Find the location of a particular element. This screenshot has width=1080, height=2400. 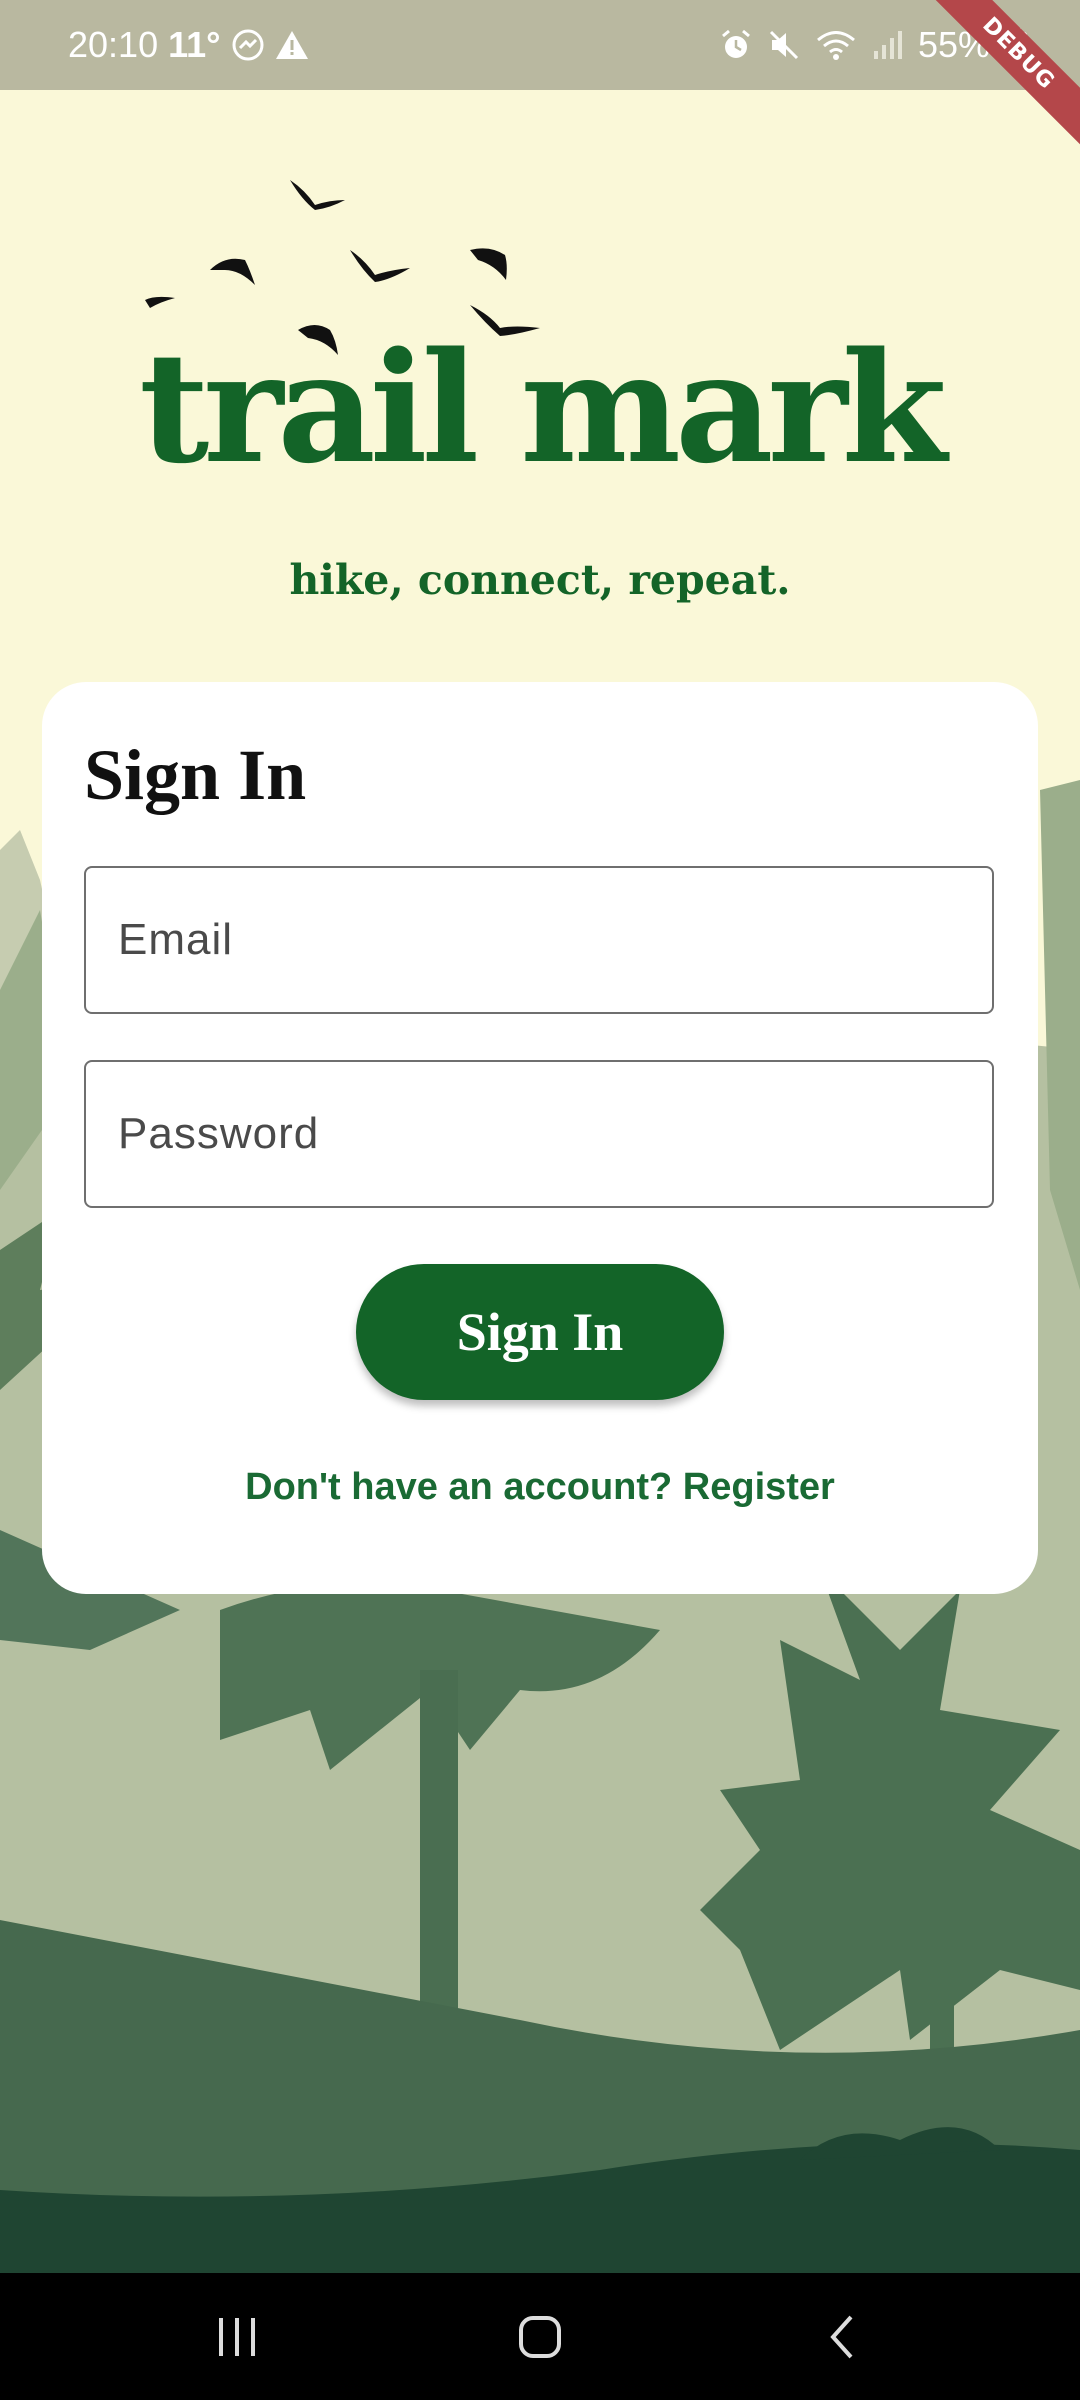

system-nav-bar is located at coordinates (540, 2336).